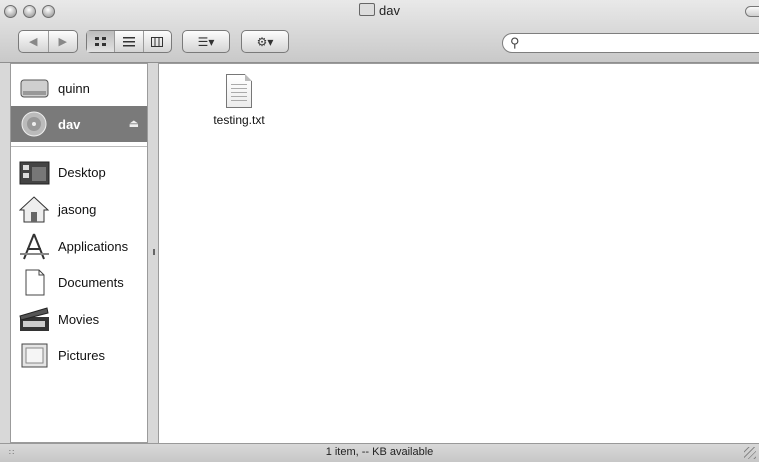 Image resolution: width=759 pixels, height=462 pixels. I want to click on applications-icon, so click(34, 246).